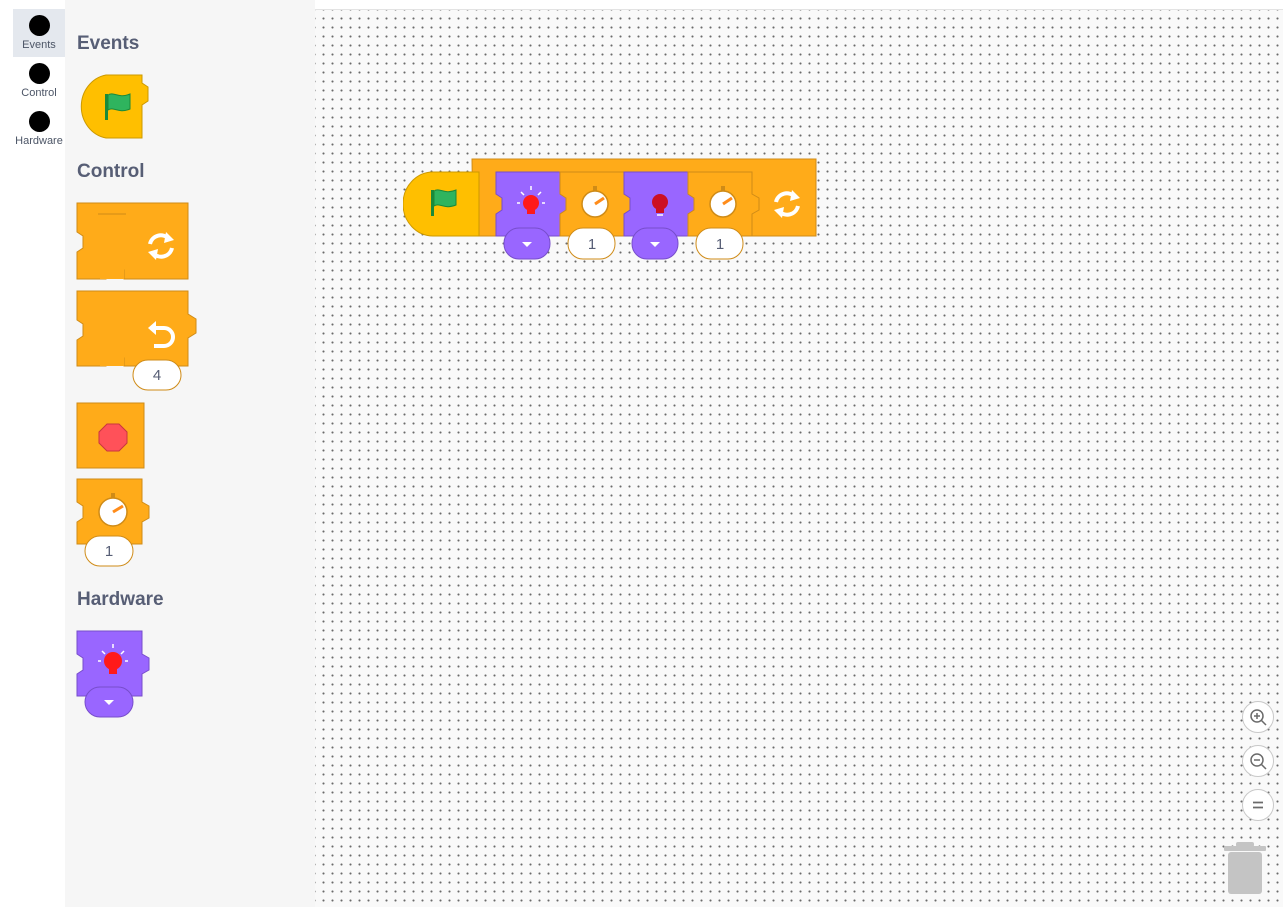  I want to click on repeat-count-field: 4, so click(158, 376).